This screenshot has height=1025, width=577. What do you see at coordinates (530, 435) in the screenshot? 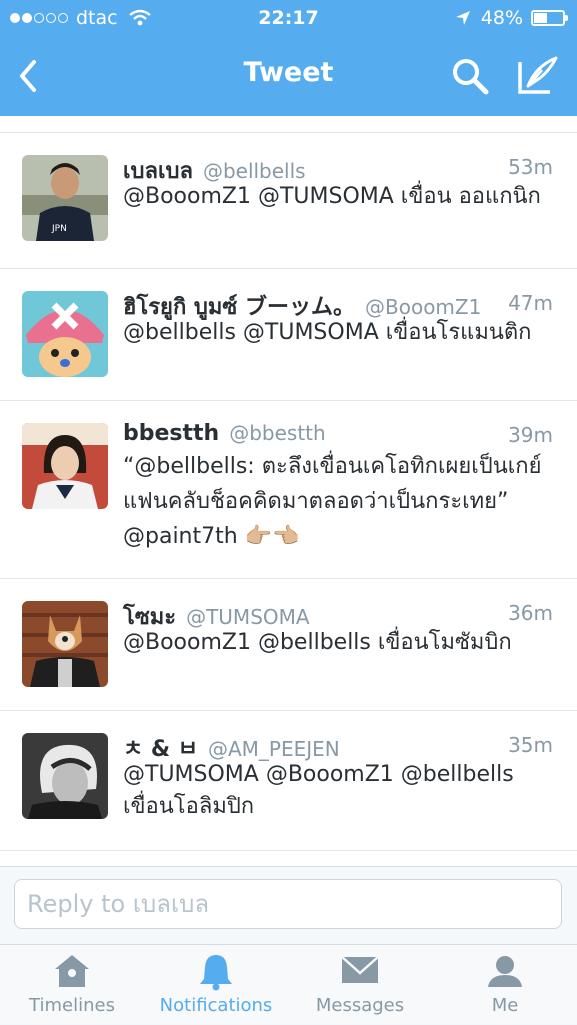
I see `timestamp: 39m` at bounding box center [530, 435].